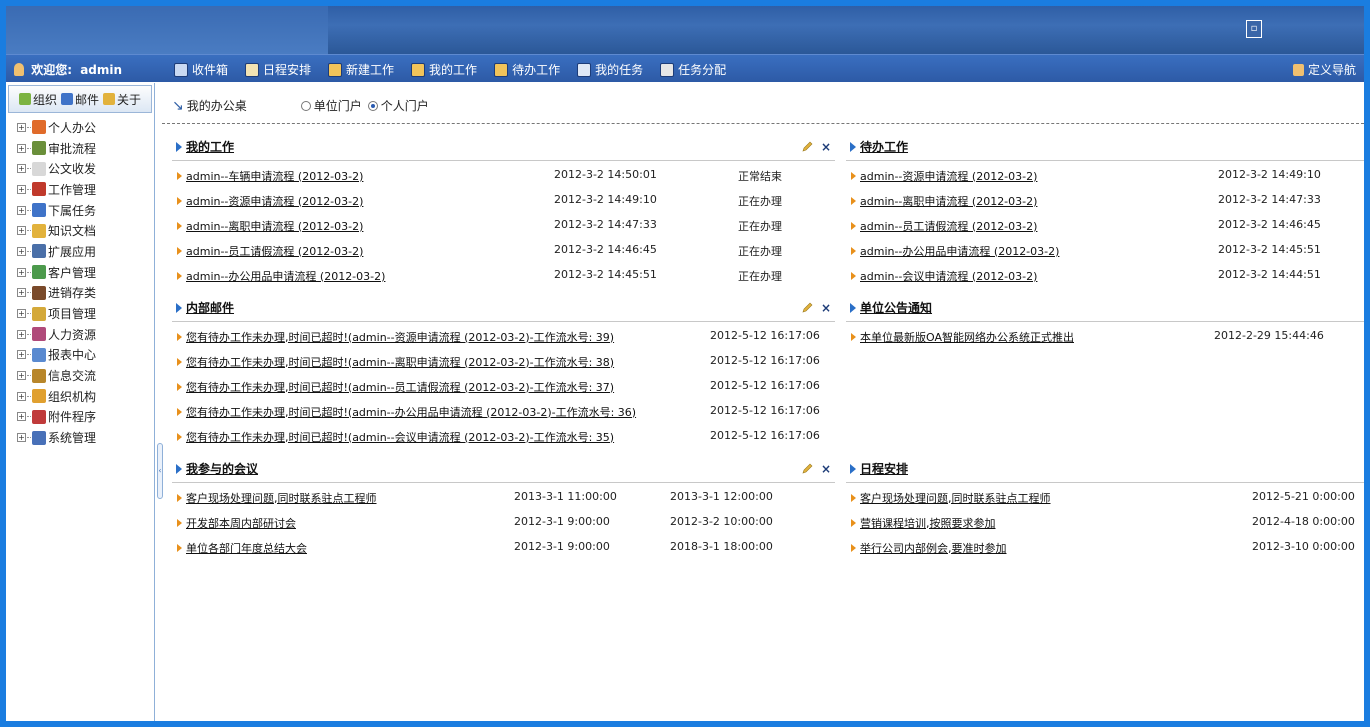 Image resolution: width=1370 pixels, height=727 pixels. I want to click on tree-item-14: + 附件程序, so click(80, 417).